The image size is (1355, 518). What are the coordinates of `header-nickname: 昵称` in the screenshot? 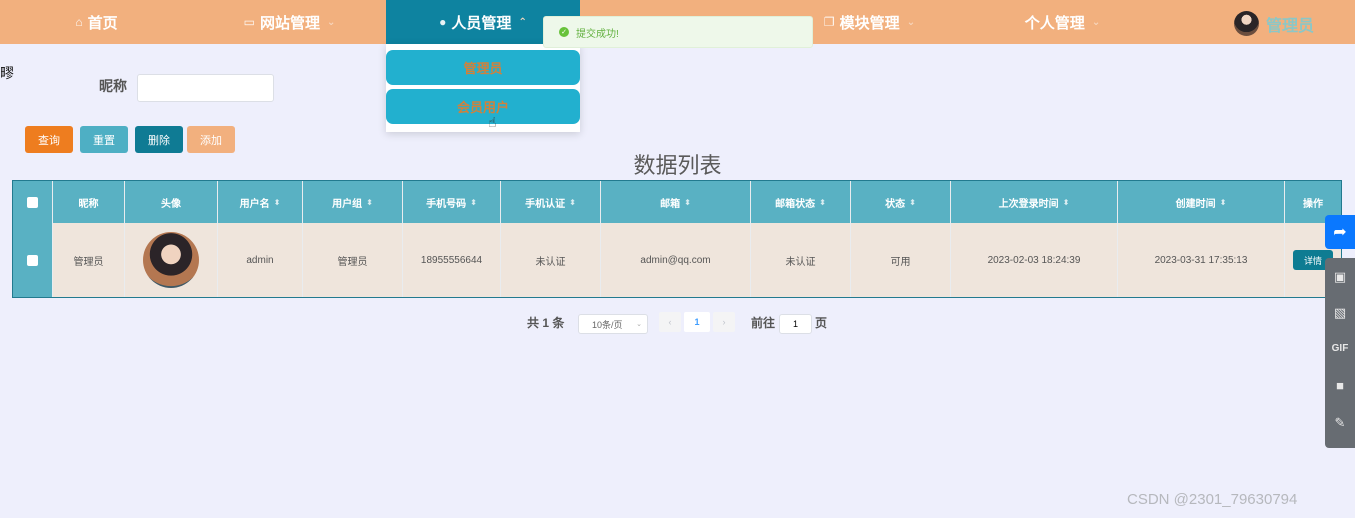 It's located at (89, 202).